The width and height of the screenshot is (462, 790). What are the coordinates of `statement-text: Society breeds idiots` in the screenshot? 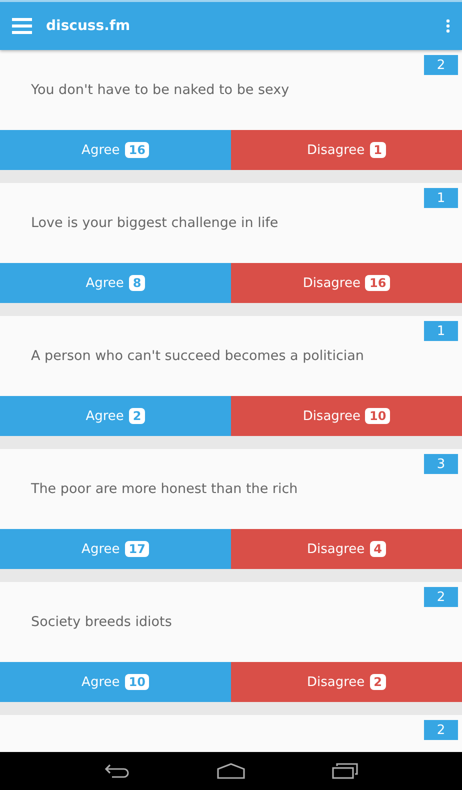 It's located at (101, 622).